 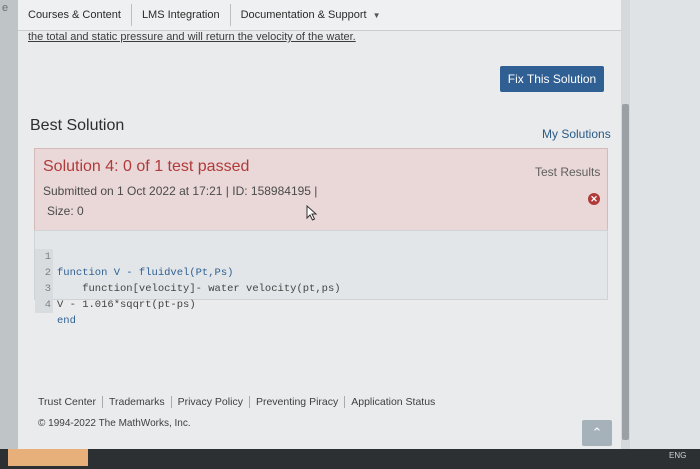 I want to click on my-solutions-link: My Solutions, so click(x=576, y=134).